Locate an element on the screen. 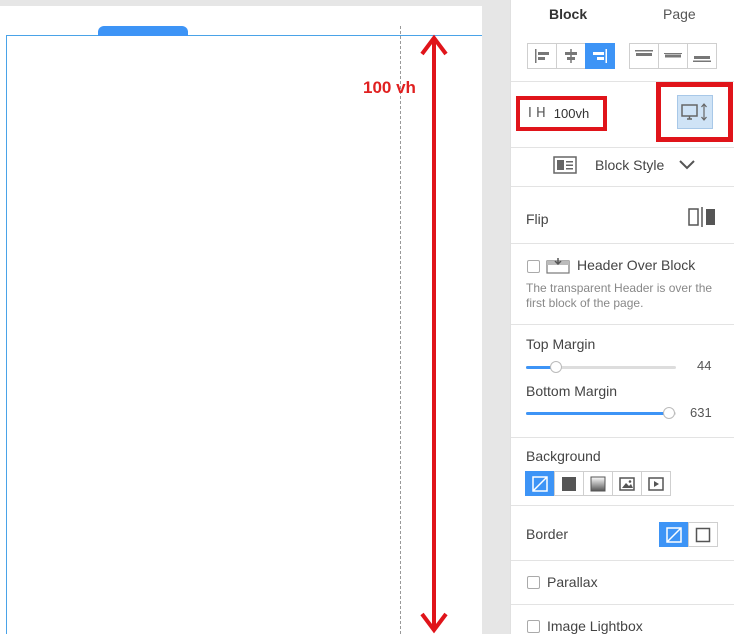  monitor-height-icon is located at coordinates (693, 112).